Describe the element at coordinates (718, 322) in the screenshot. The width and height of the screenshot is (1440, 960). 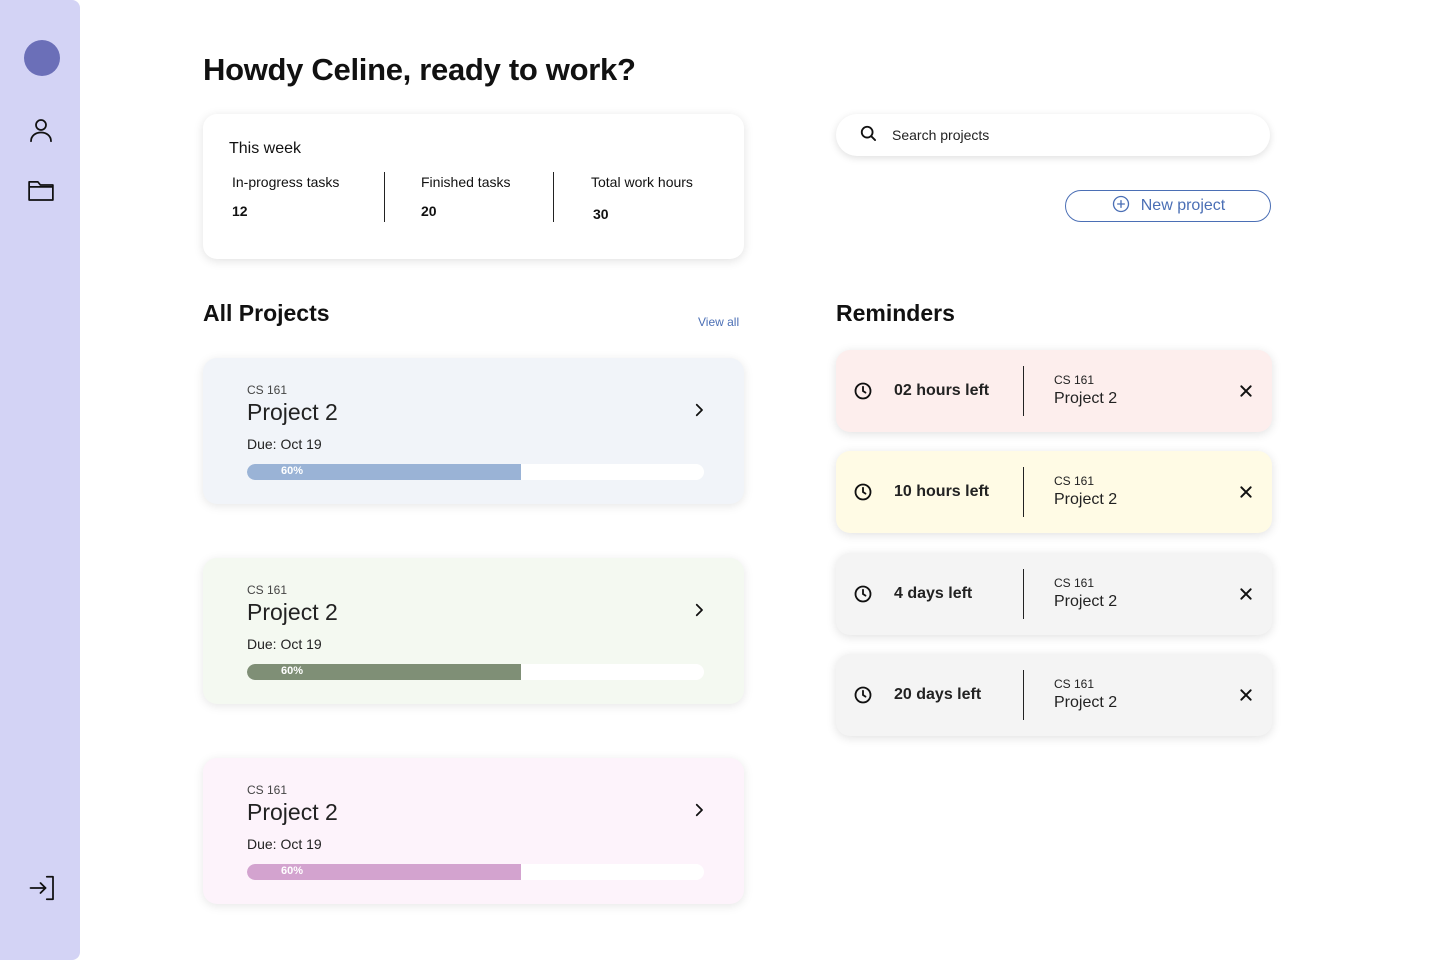
I see `view-all-link: View all` at that location.